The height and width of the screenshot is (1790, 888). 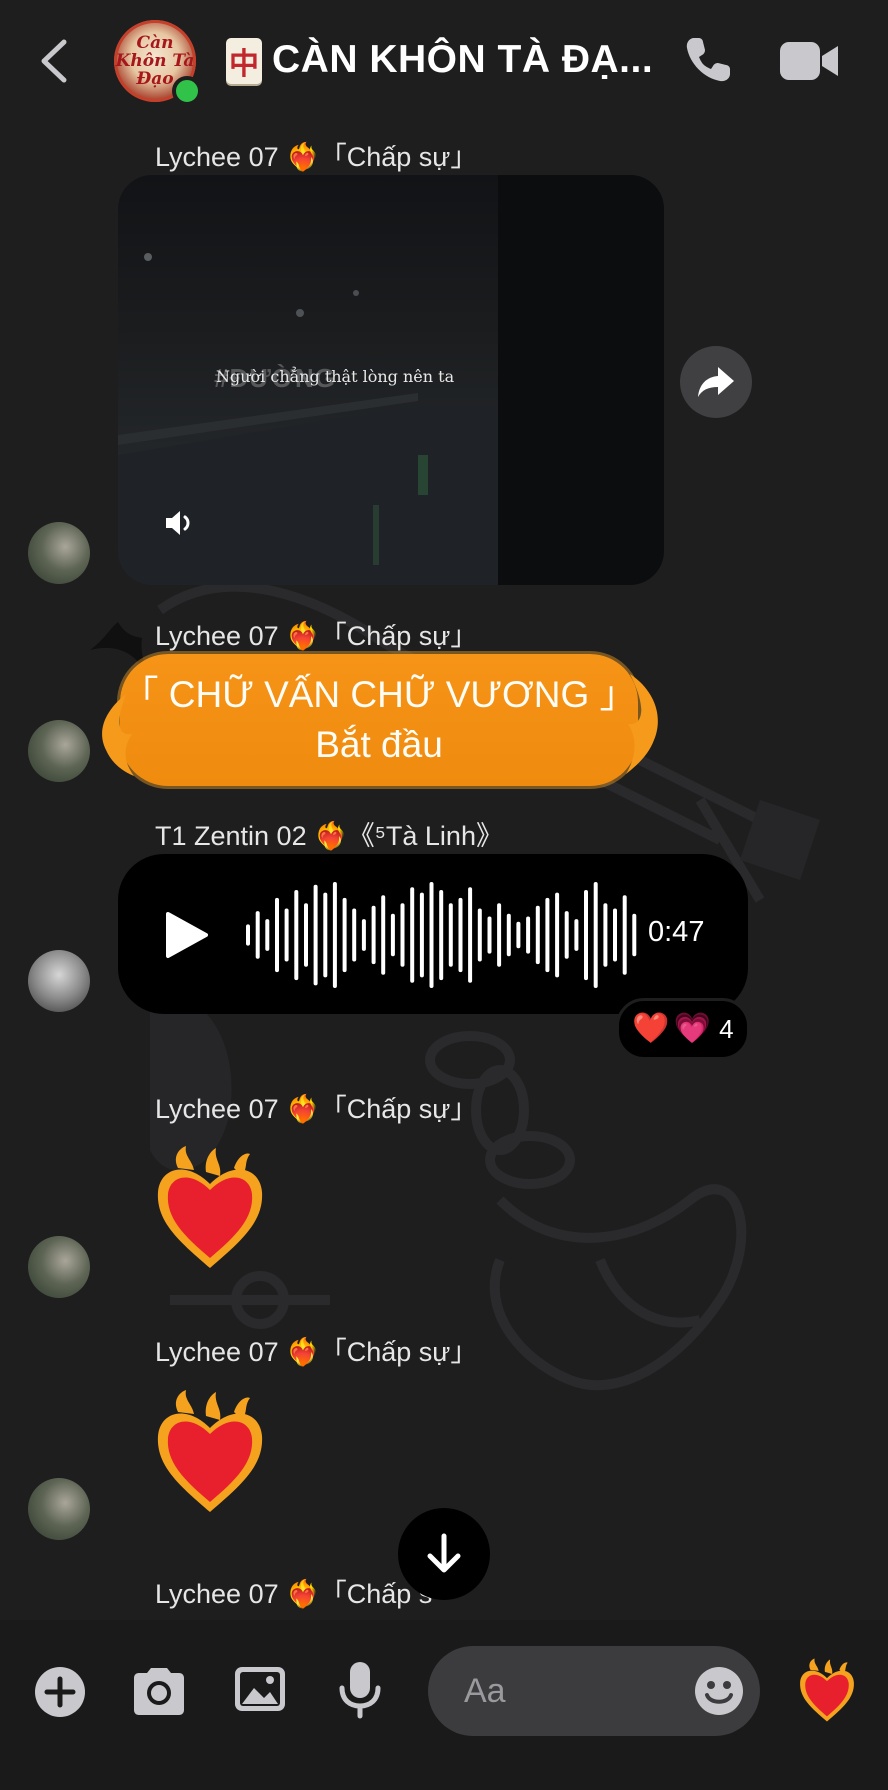 I want to click on video-message: #ĐƯỜNG Người chẳng thật lòng nên ta, so click(x=391, y=380).